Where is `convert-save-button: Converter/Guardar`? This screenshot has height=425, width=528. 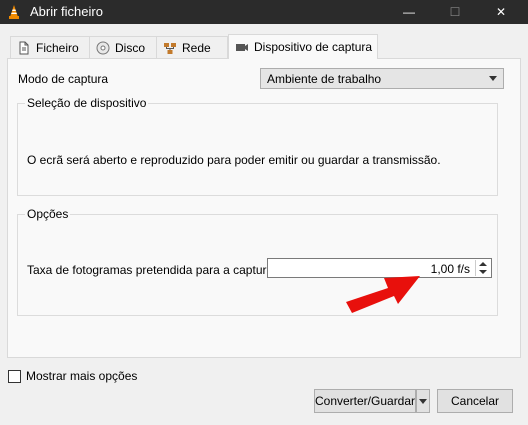
convert-save-button: Converter/Guardar is located at coordinates (365, 401).